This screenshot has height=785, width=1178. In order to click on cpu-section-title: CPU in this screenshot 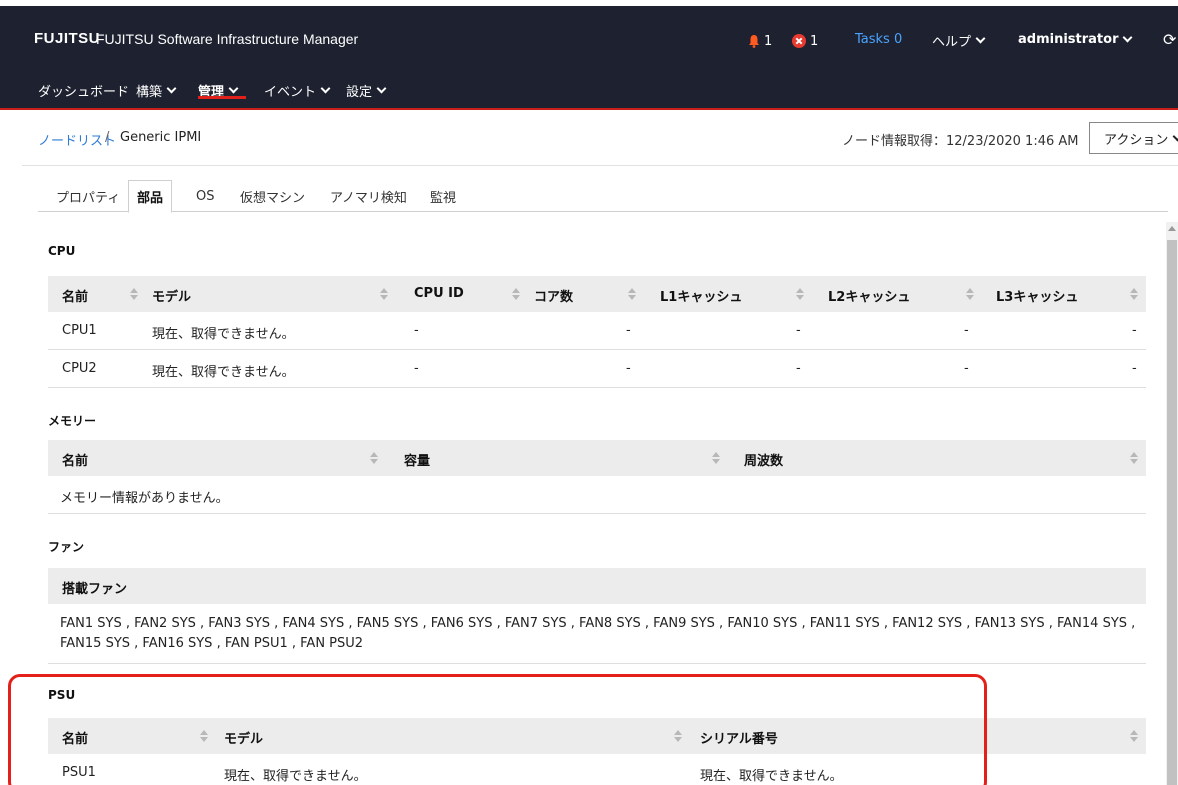, I will do `click(62, 251)`.